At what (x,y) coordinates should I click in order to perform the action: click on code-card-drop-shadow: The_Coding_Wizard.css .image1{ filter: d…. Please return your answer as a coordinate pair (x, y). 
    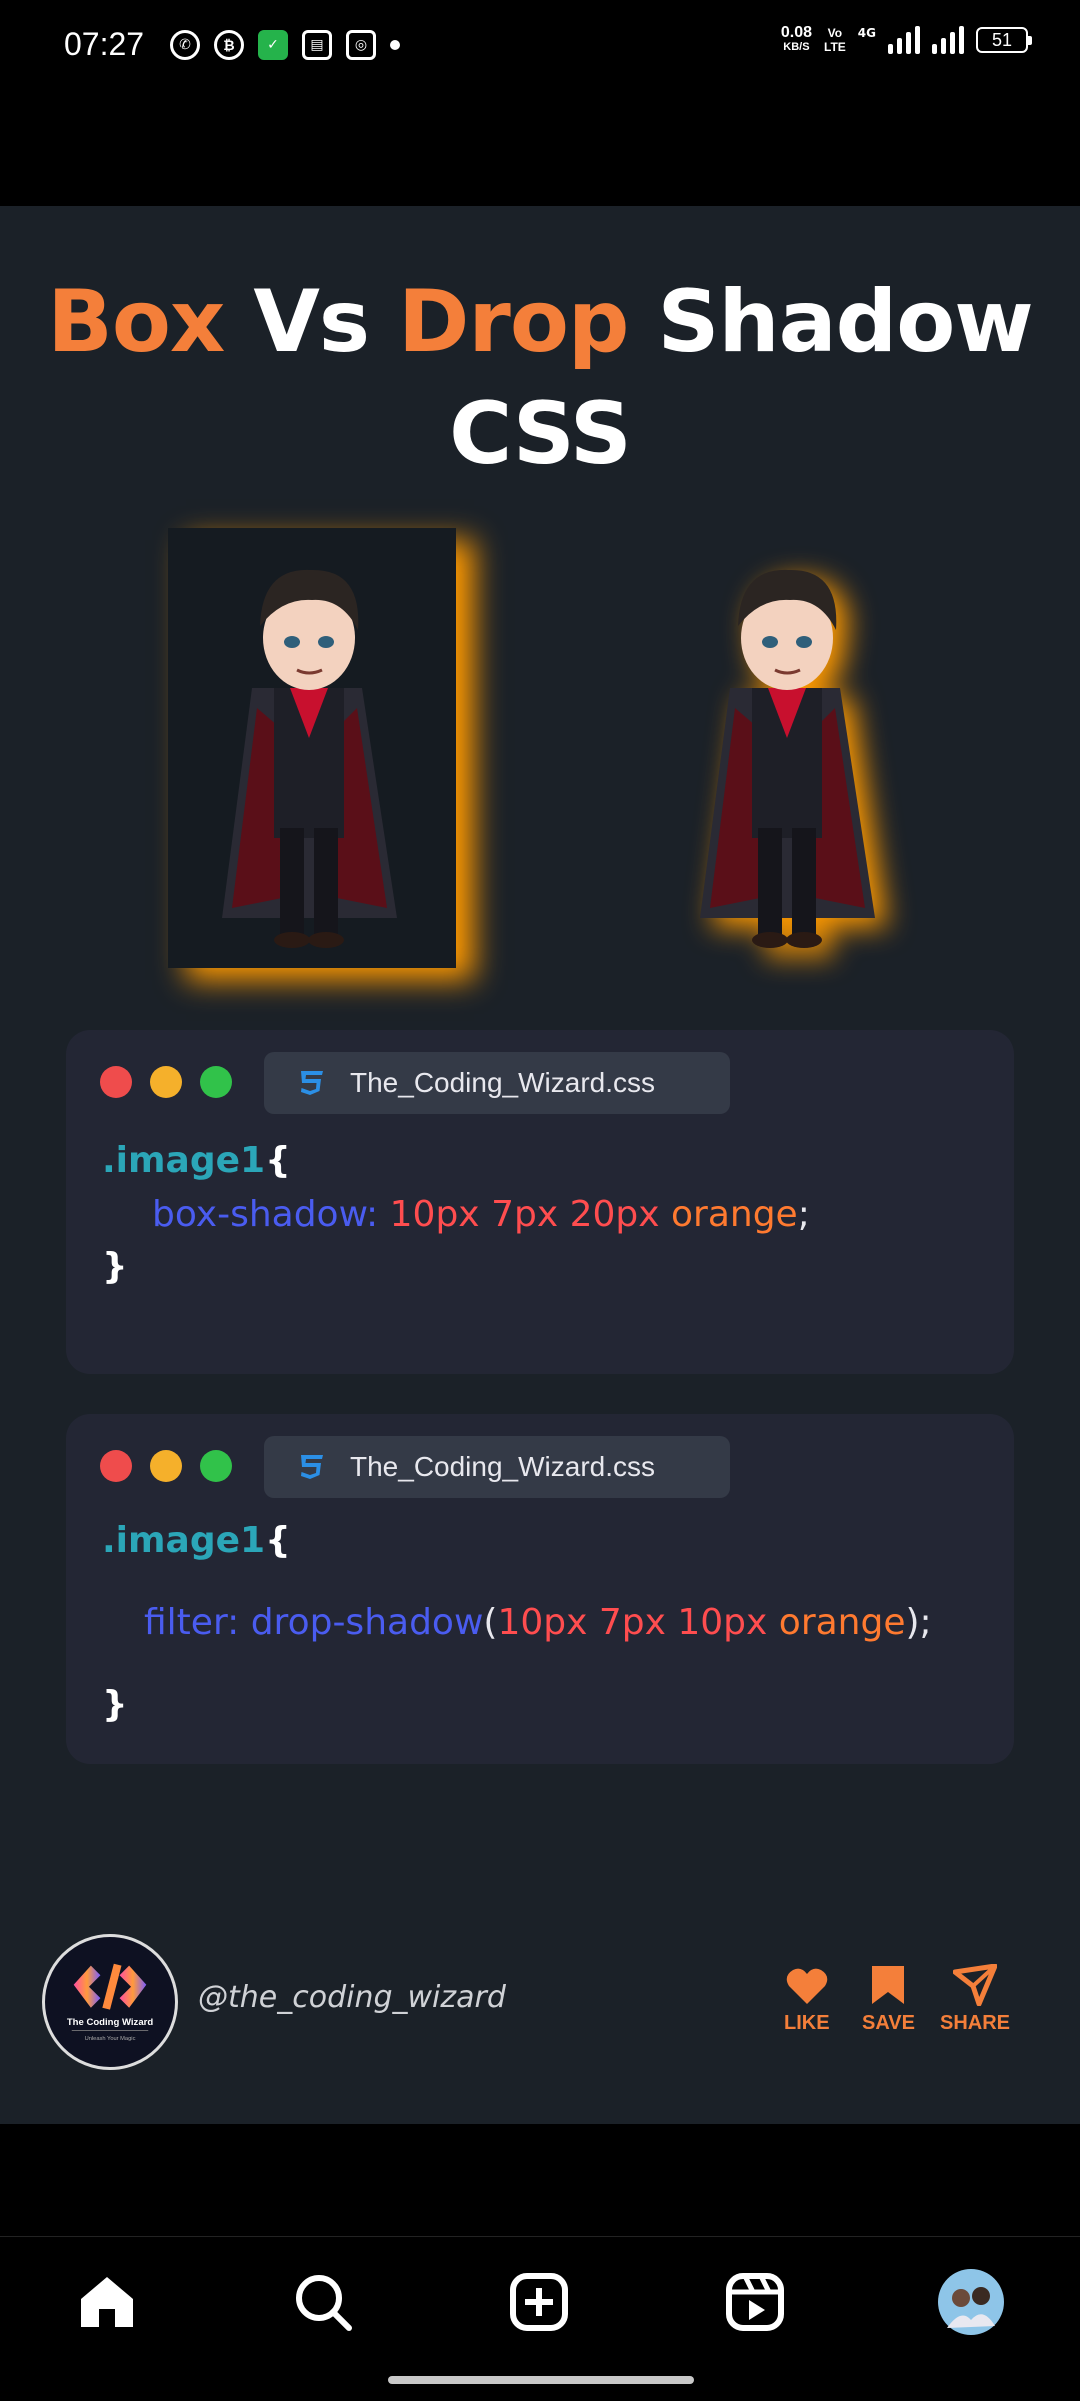
    Looking at the image, I should click on (540, 1589).